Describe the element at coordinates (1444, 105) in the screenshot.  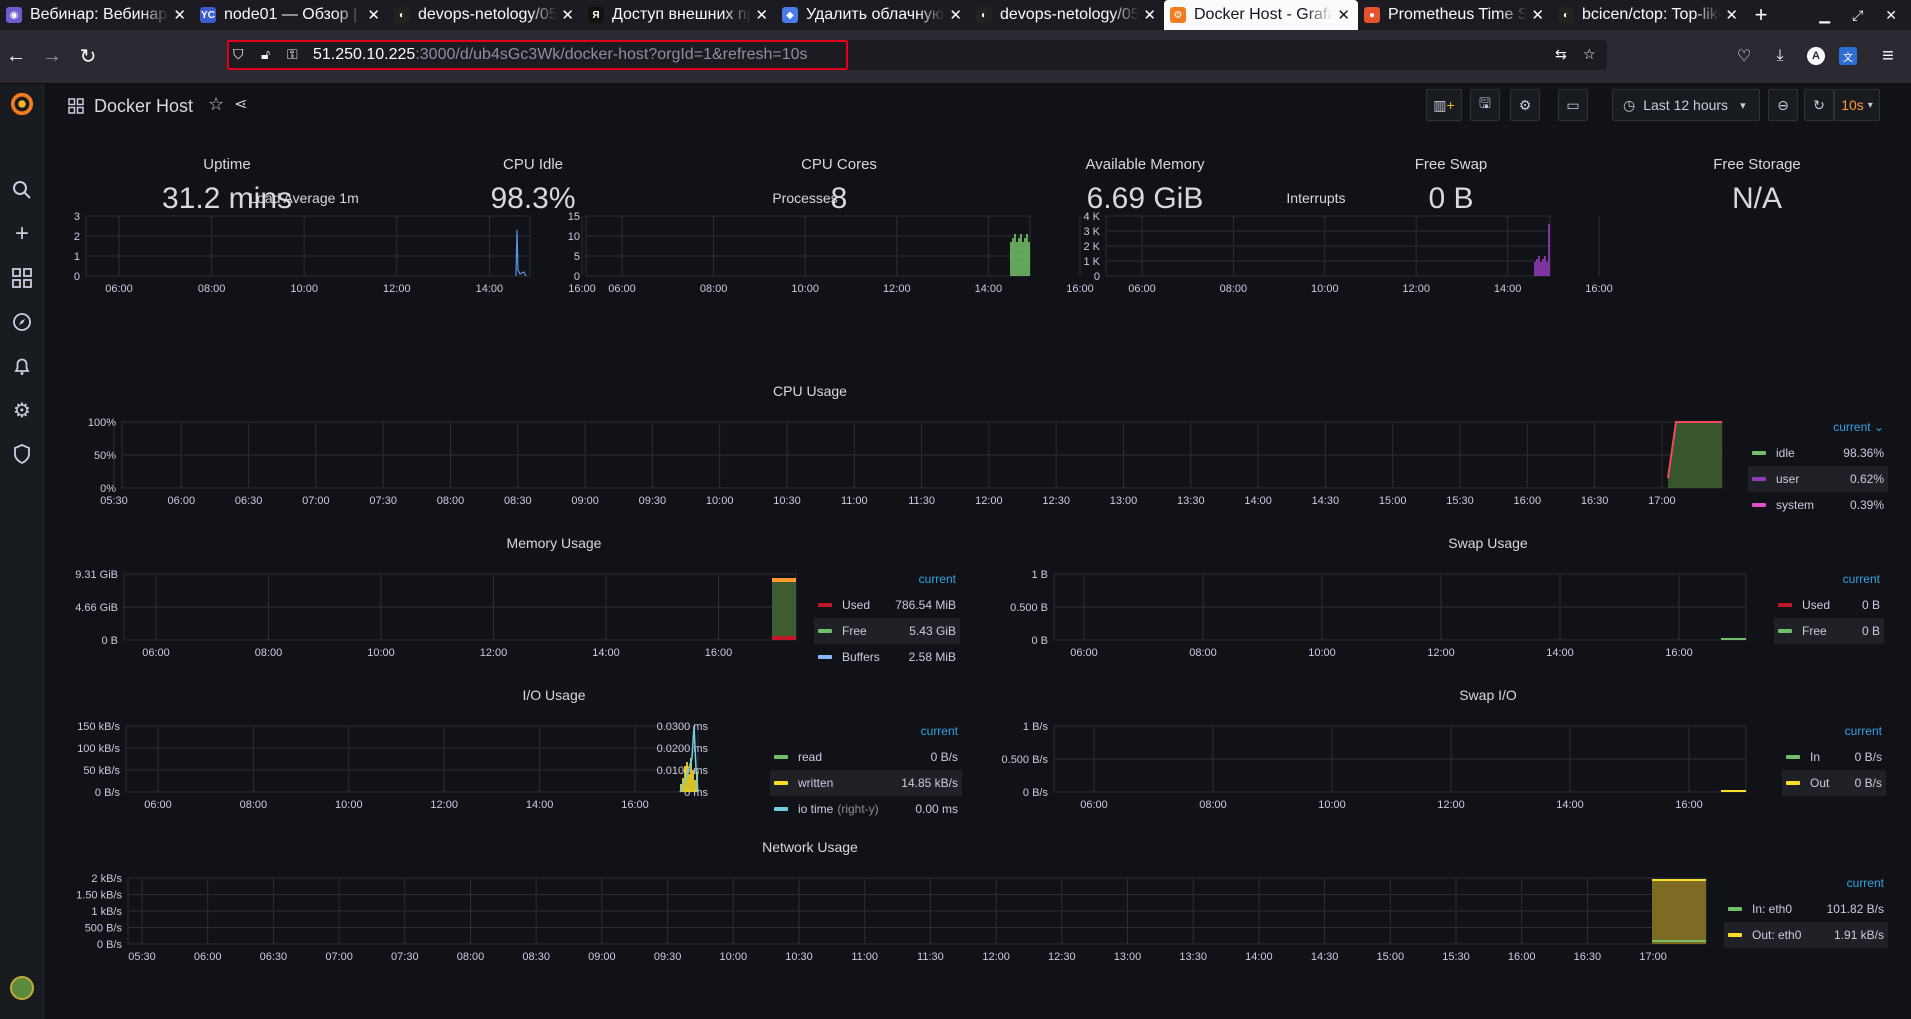
I see `add-panel-button: ▥+` at that location.